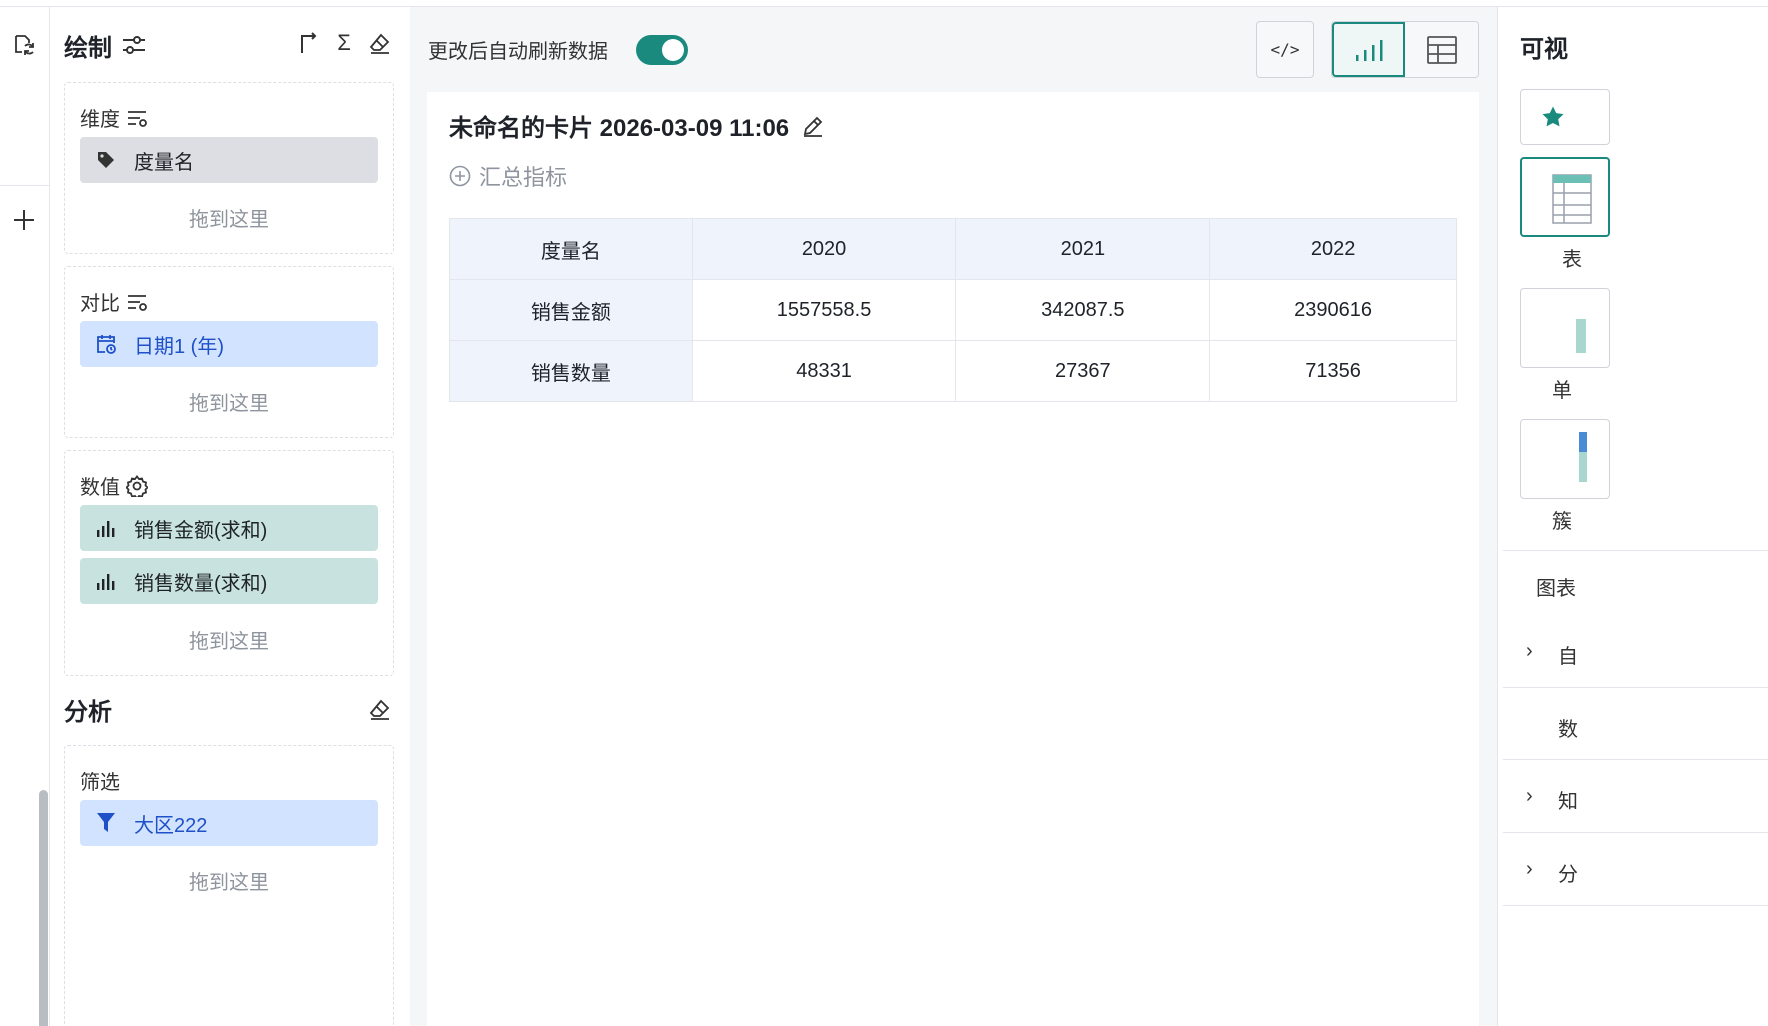 The width and height of the screenshot is (1768, 1026). Describe the element at coordinates (1562, 391) in the screenshot. I see `chart-type-label-single: 单` at that location.